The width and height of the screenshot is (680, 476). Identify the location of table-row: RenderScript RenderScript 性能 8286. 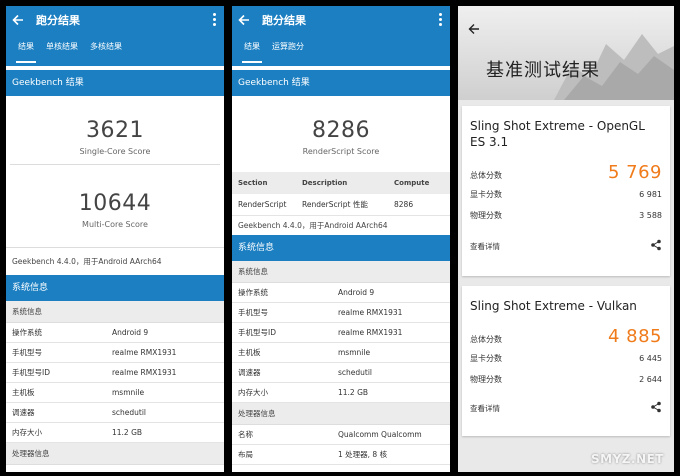
(341, 205).